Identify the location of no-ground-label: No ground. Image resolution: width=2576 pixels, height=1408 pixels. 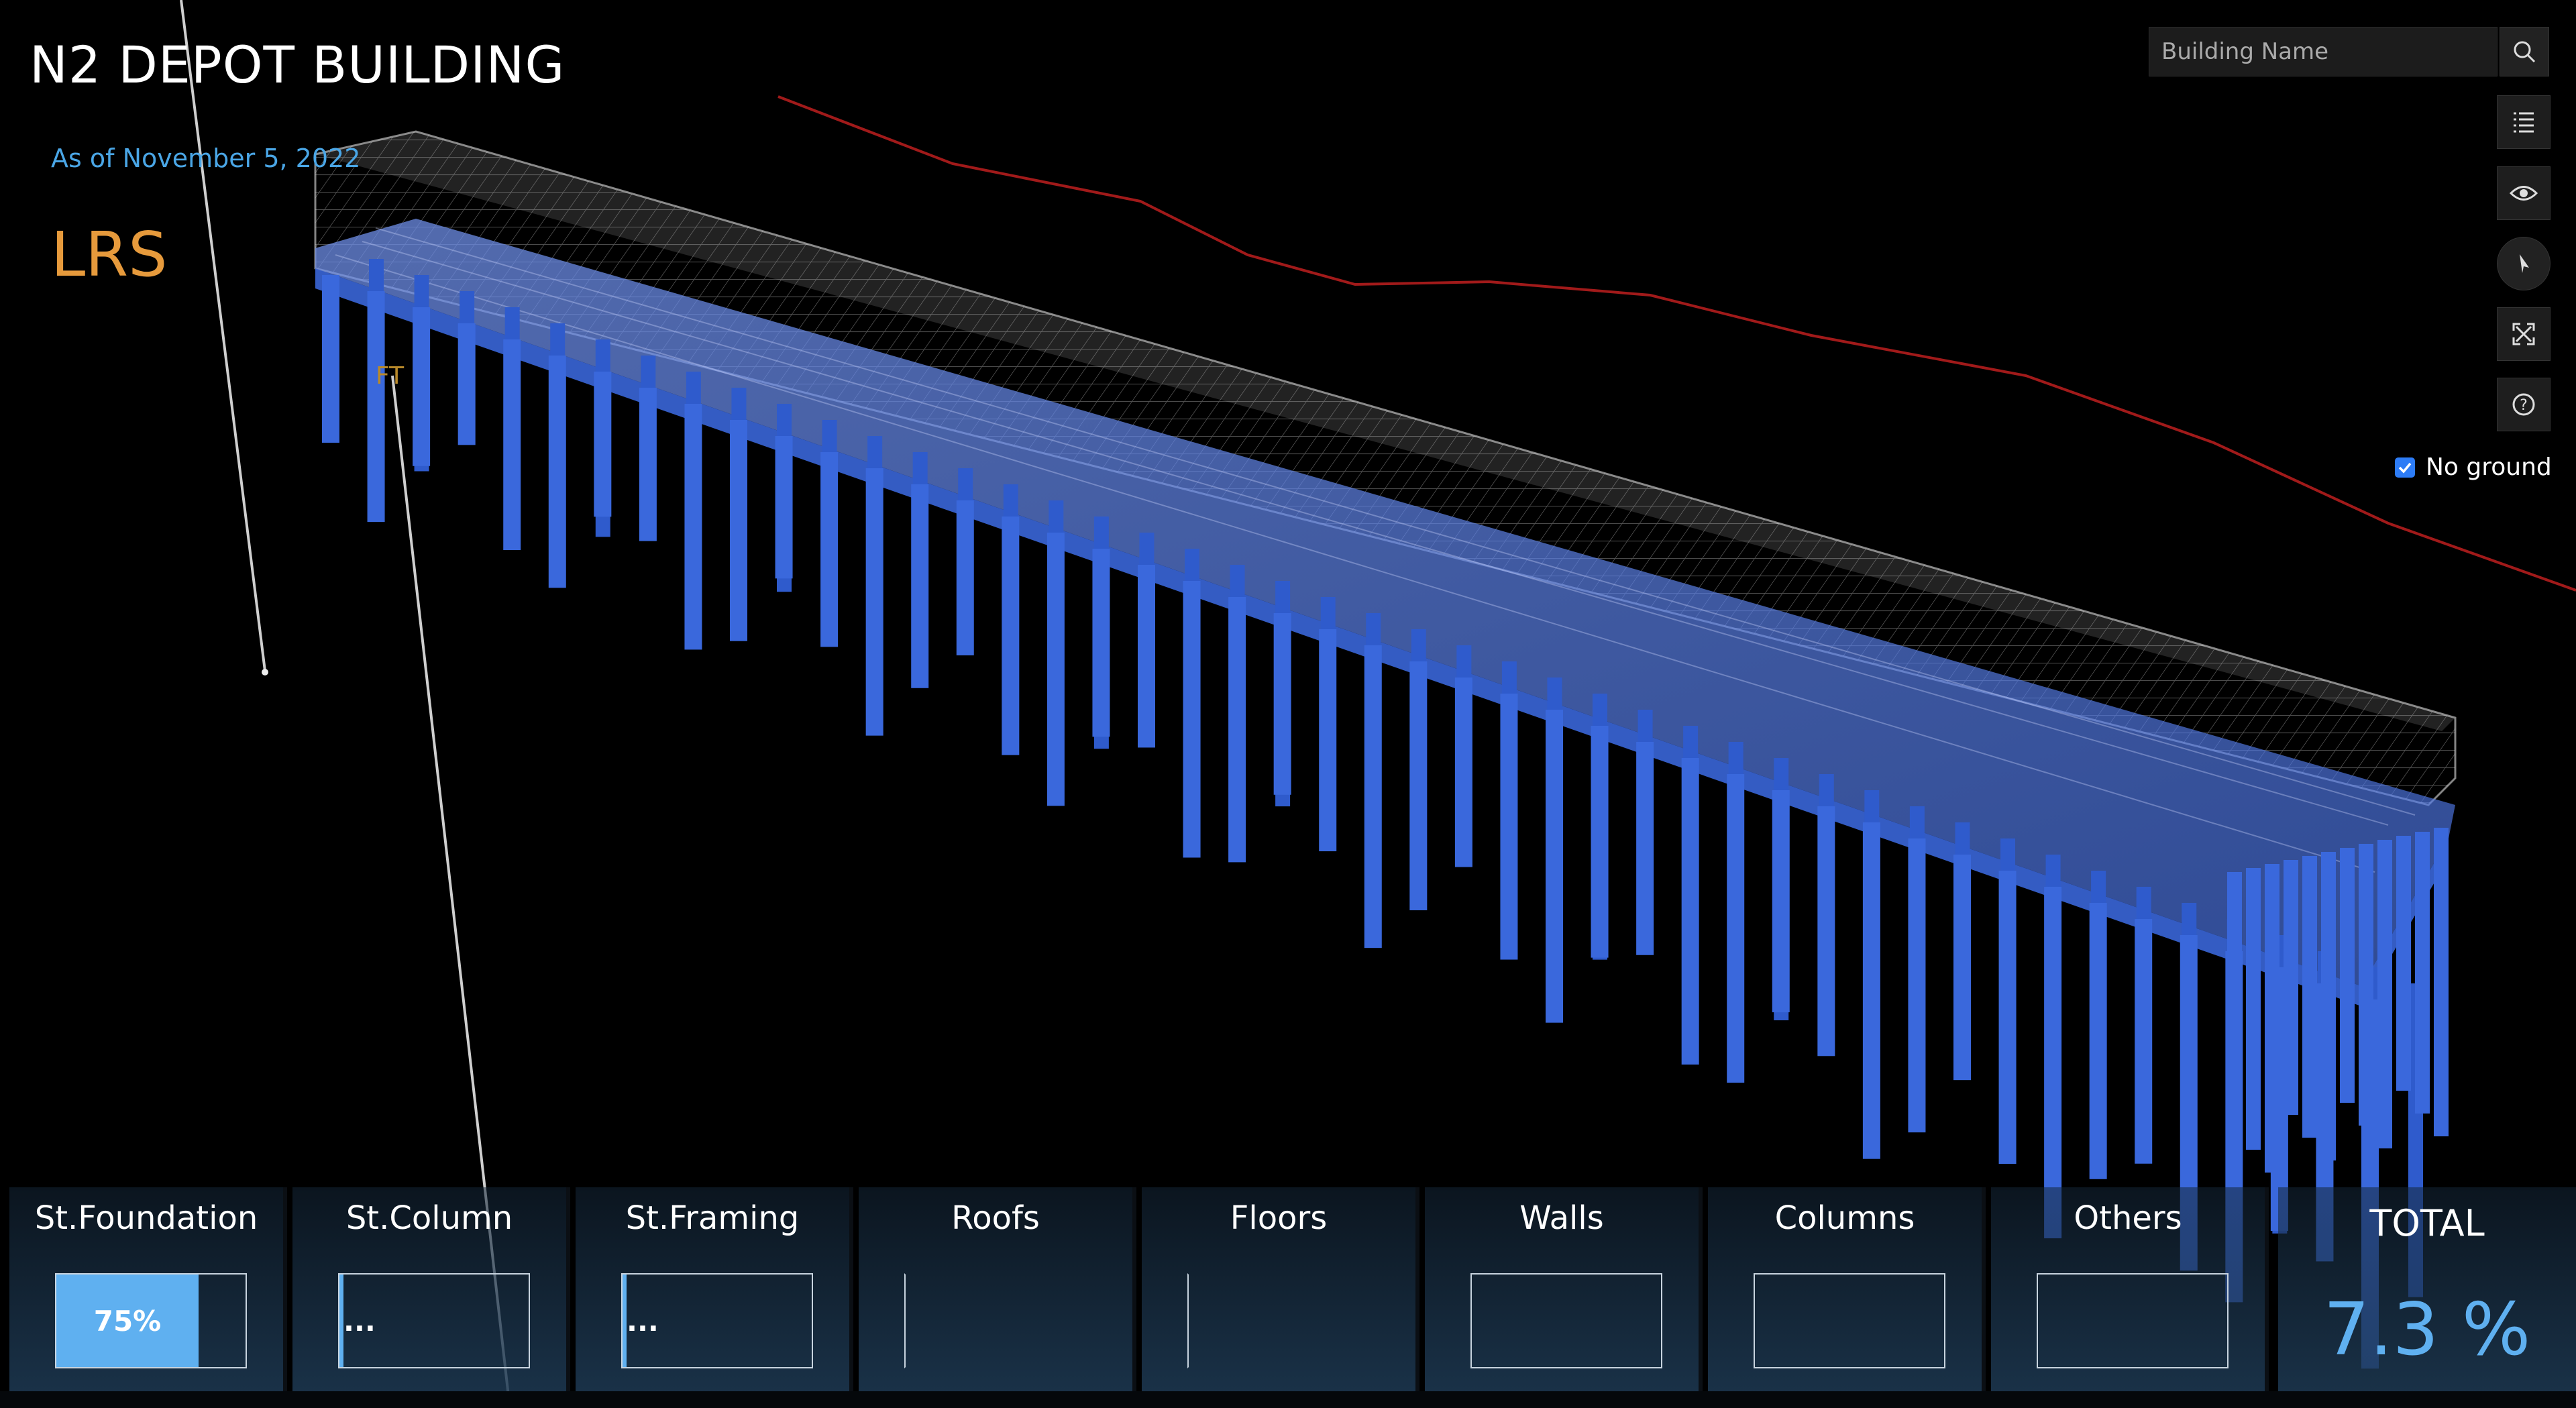
(2489, 467).